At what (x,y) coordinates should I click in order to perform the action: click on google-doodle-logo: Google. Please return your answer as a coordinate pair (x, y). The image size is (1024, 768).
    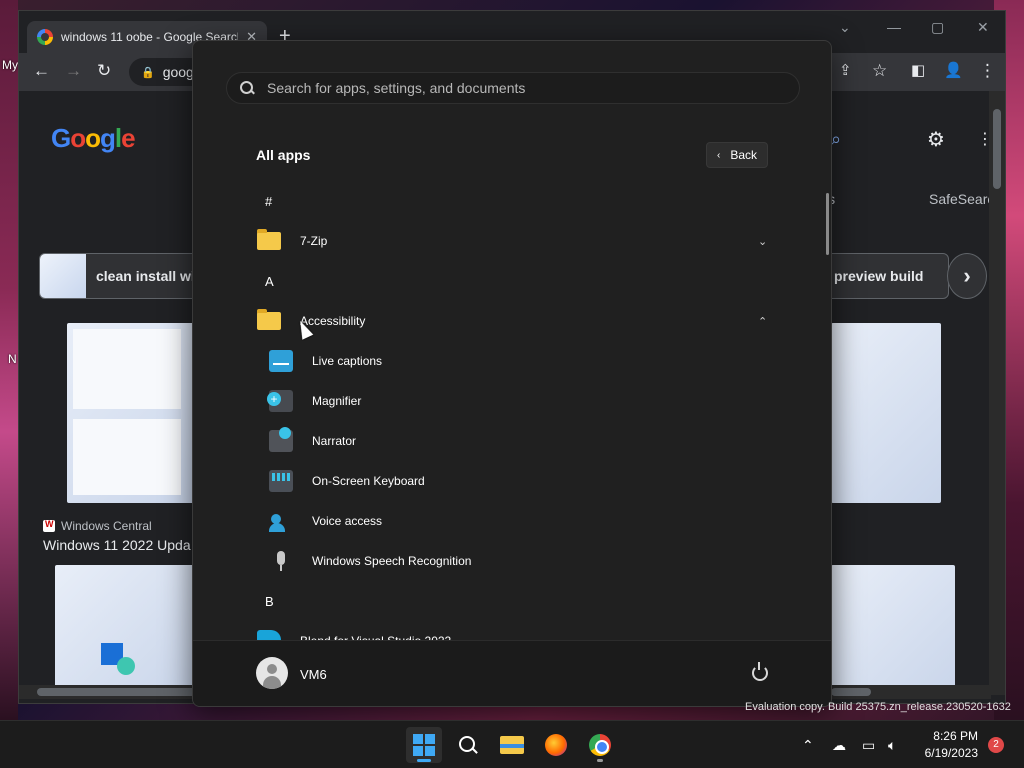
    Looking at the image, I should click on (93, 138).